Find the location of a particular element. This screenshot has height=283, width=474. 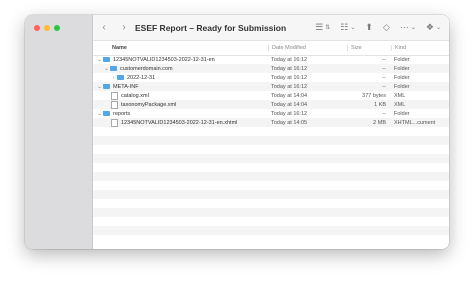

row-name: taxonomyPackage.xml is located at coordinates (149, 104).